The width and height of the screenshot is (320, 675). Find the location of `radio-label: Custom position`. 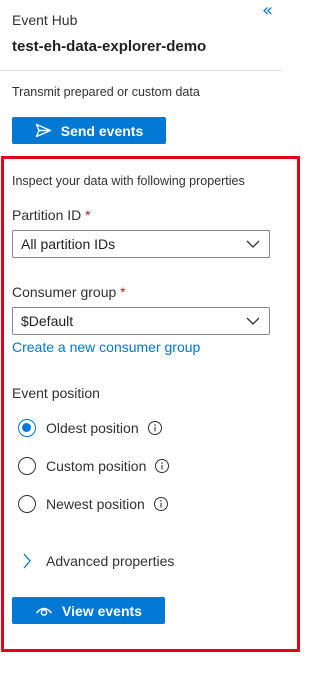

radio-label: Custom position is located at coordinates (96, 466).